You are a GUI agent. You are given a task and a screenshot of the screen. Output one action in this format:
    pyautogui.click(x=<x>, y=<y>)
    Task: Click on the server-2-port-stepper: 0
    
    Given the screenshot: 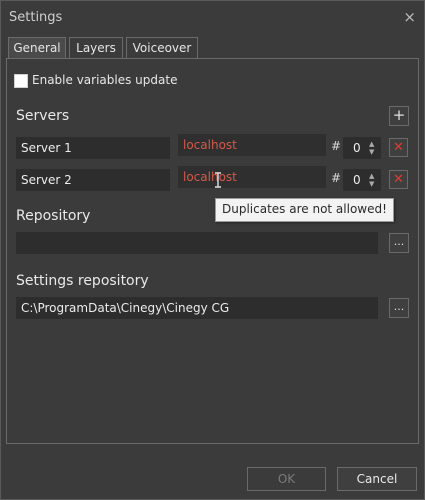 What is the action you would take?
    pyautogui.click(x=362, y=180)
    